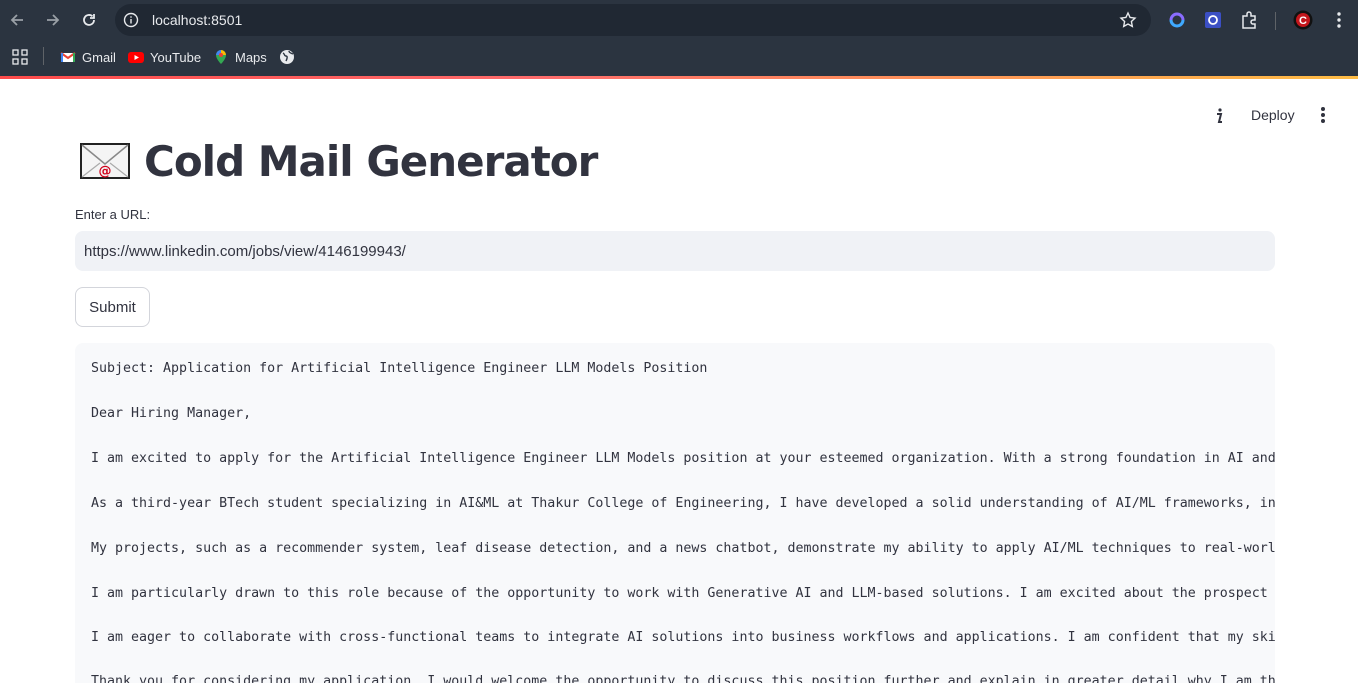  Describe the element at coordinates (43, 56) in the screenshot. I see `bookmarks-divider` at that location.